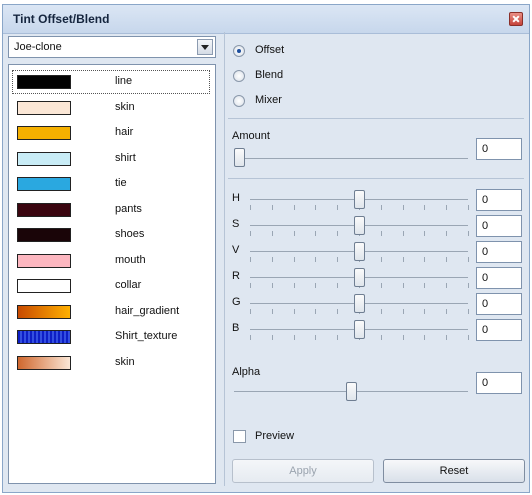 This screenshot has width=532, height=495. Describe the element at coordinates (130, 259) in the screenshot. I see `list-item-label: mouth` at that location.